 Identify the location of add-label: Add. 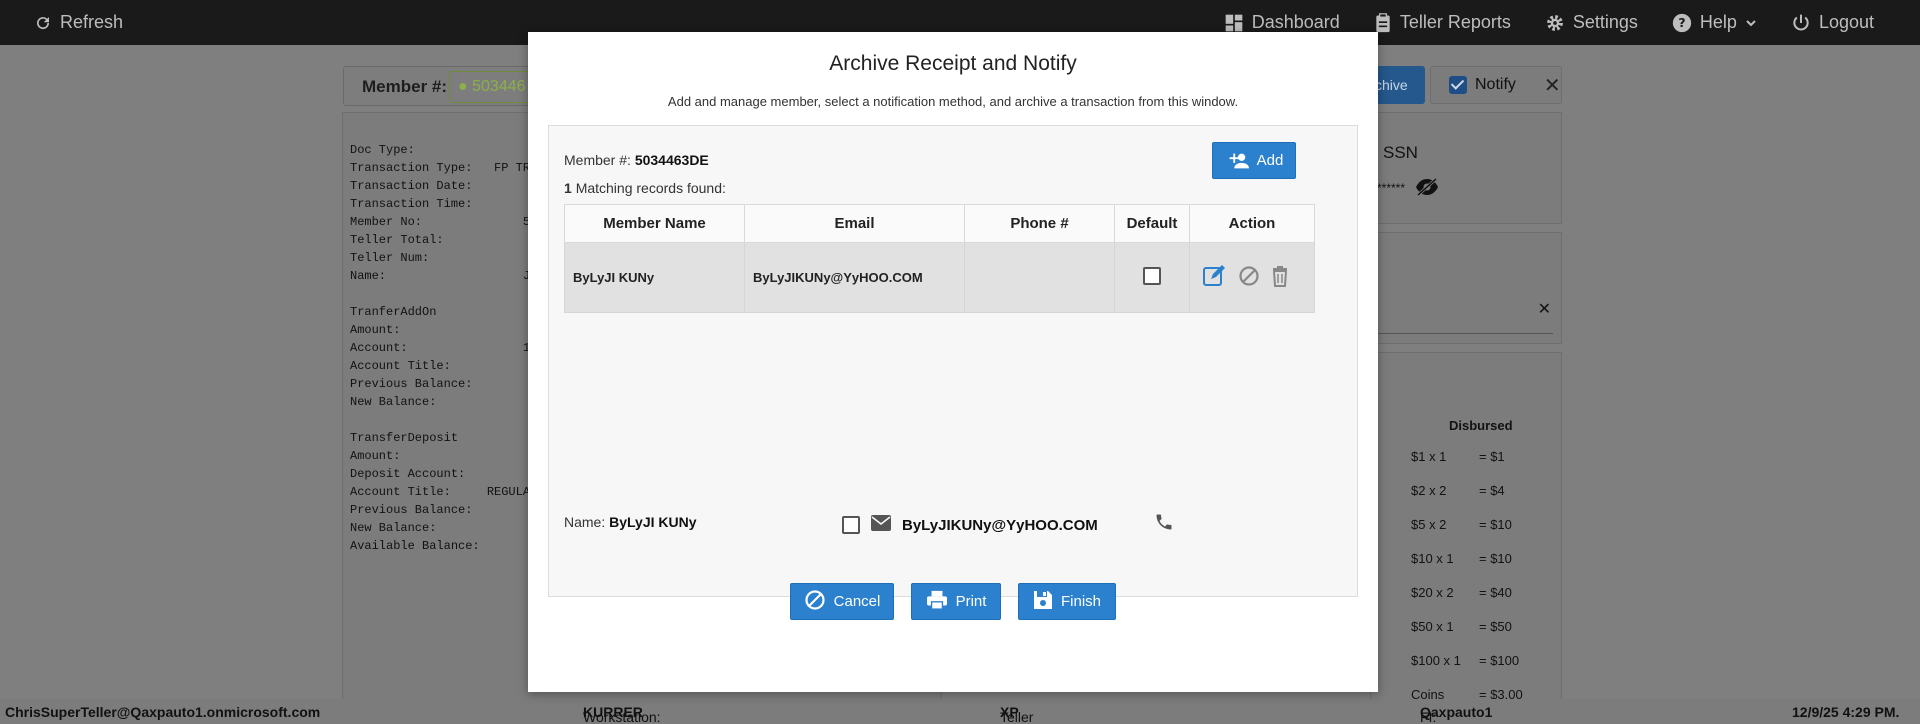
(1270, 160).